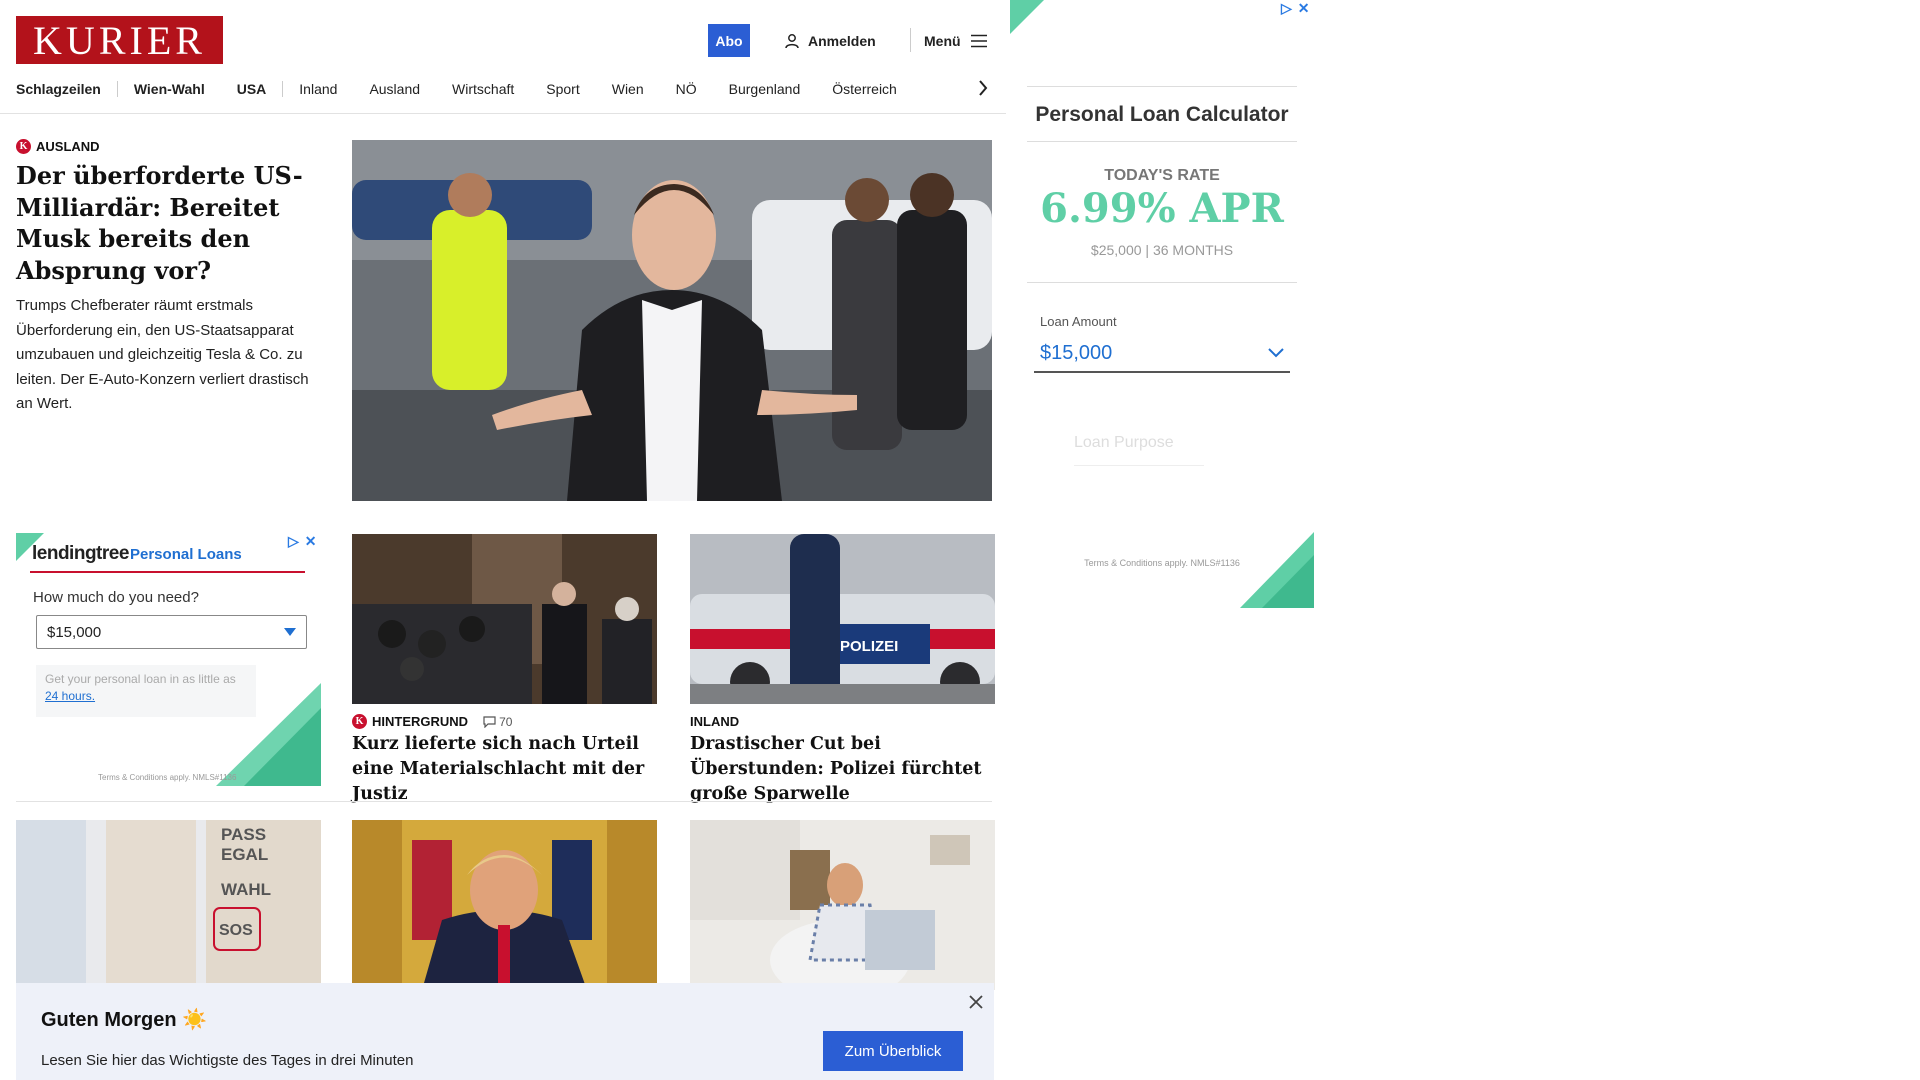 The width and height of the screenshot is (1920, 1080). Describe the element at coordinates (420, 721) in the screenshot. I see `card-kicker-label: HINTERGRUND` at that location.